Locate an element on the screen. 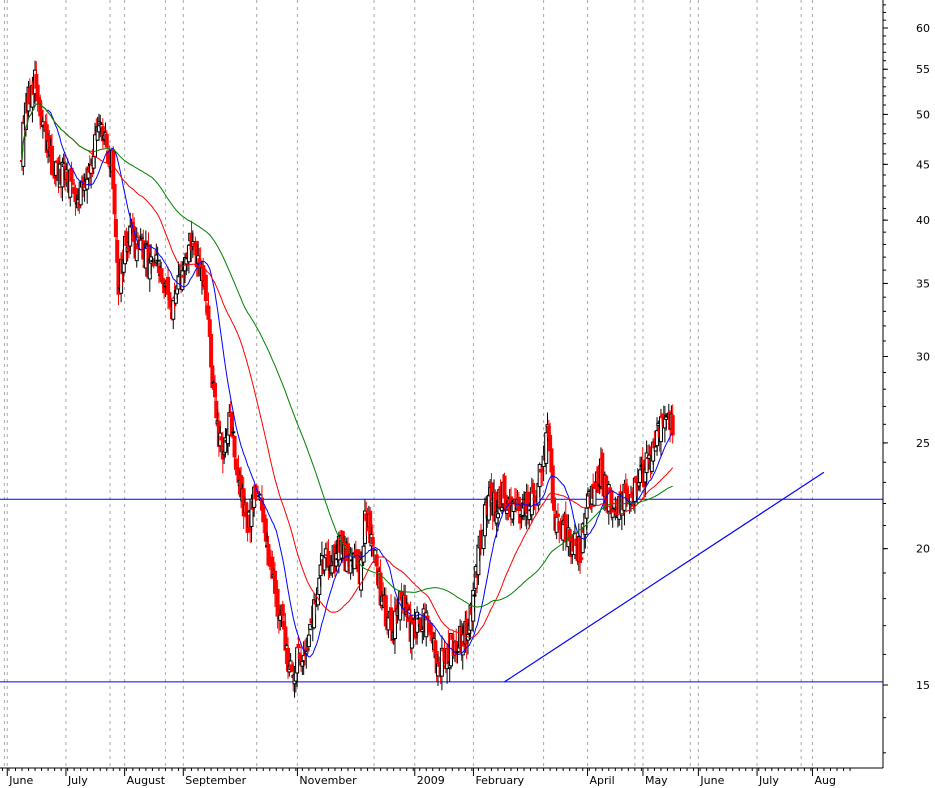 The image size is (935, 788). x-tick-label: November is located at coordinates (328, 780).